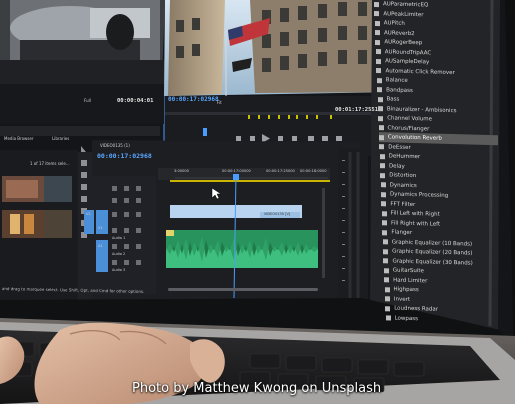 This screenshot has height=404, width=515. What do you see at coordinates (135, 101) in the screenshot?
I see `source-timecode: 00:00:04:01` at bounding box center [135, 101].